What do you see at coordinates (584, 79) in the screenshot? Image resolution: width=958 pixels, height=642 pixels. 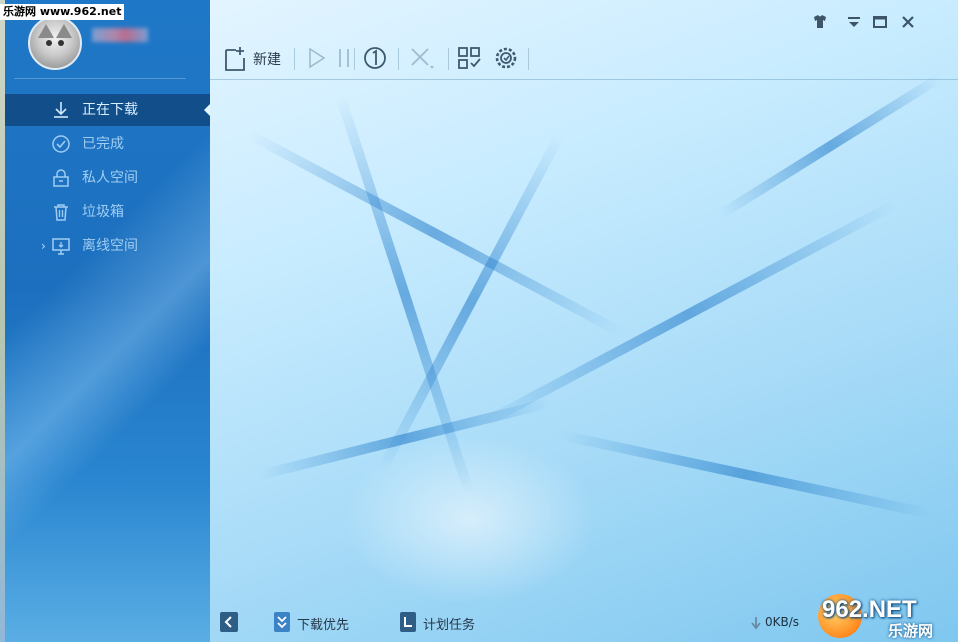 I see `toolbar-divider` at bounding box center [584, 79].